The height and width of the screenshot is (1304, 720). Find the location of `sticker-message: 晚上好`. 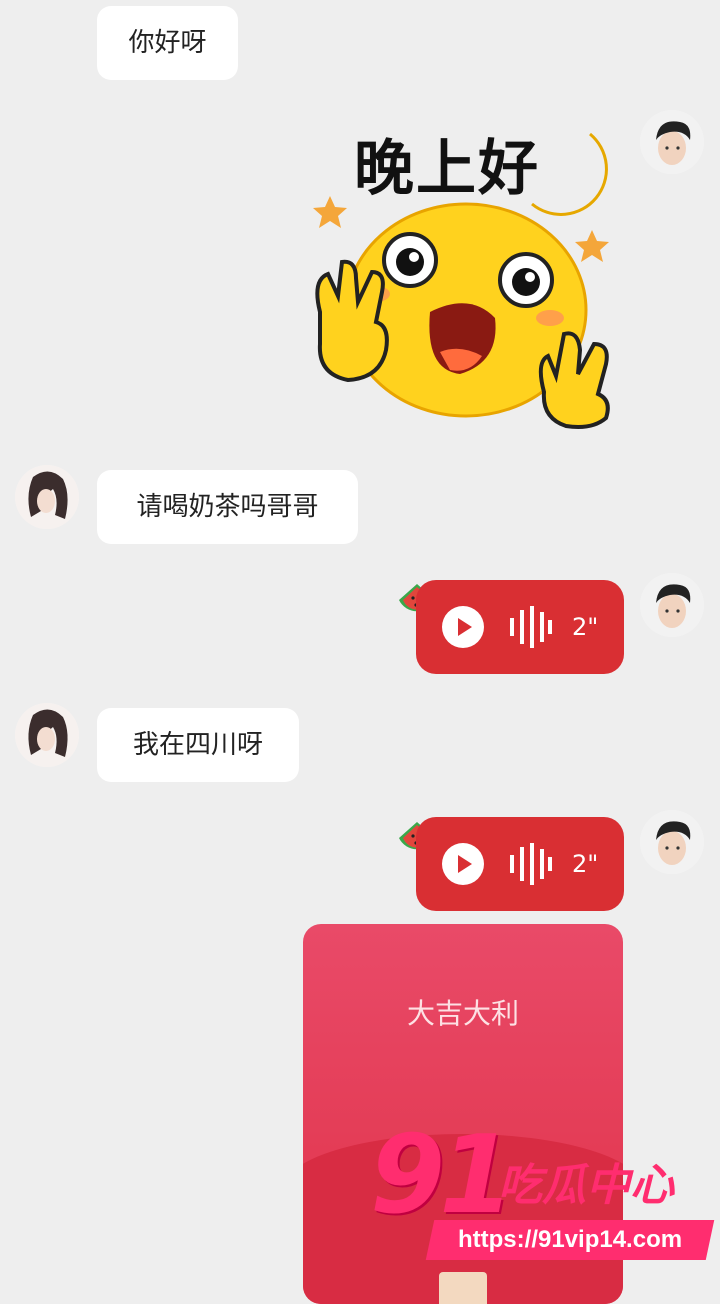

sticker-message: 晚上好 is located at coordinates (460, 271).